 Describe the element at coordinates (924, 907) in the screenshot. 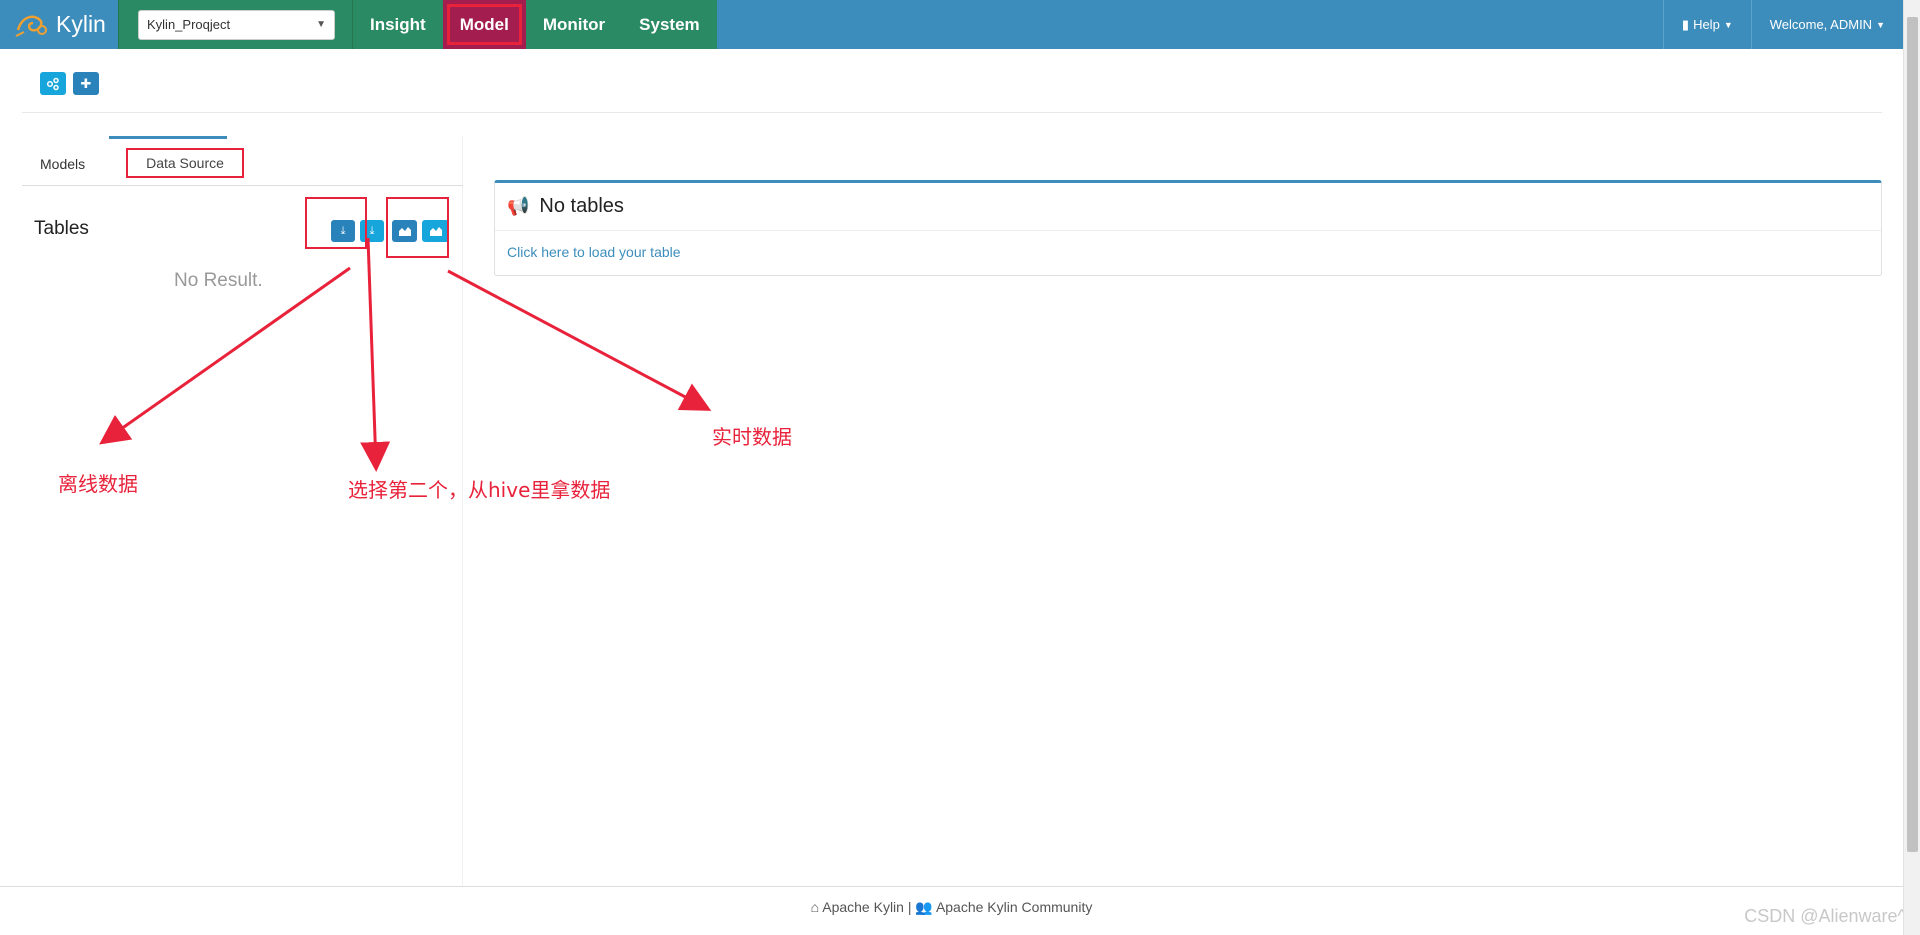

I see `users-icon: 👥` at that location.